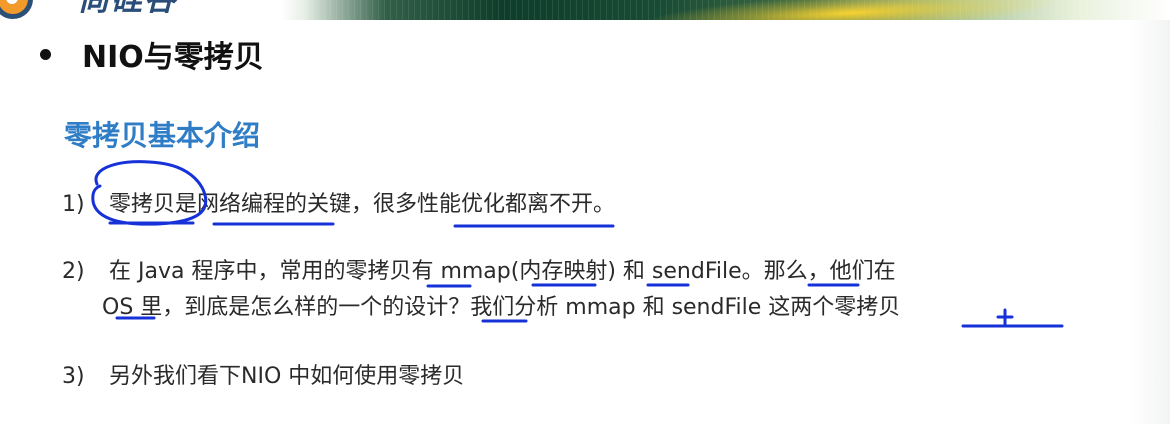 The height and width of the screenshot is (424, 1170). What do you see at coordinates (73, 376) in the screenshot?
I see `list-number: 3)` at bounding box center [73, 376].